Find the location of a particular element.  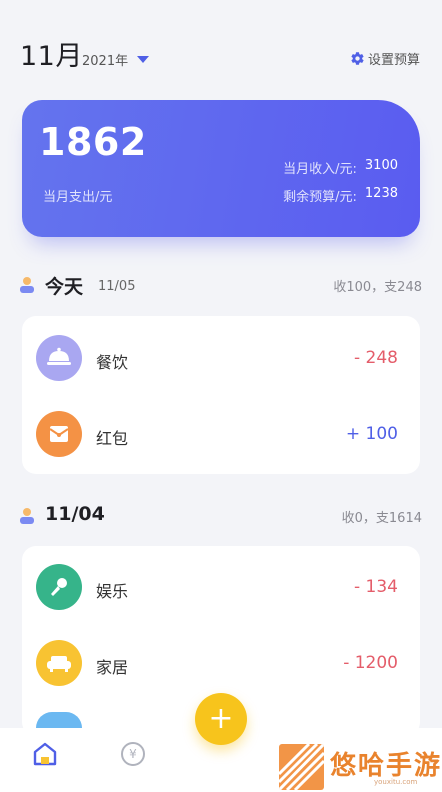

add-record-button: + is located at coordinates (221, 719).